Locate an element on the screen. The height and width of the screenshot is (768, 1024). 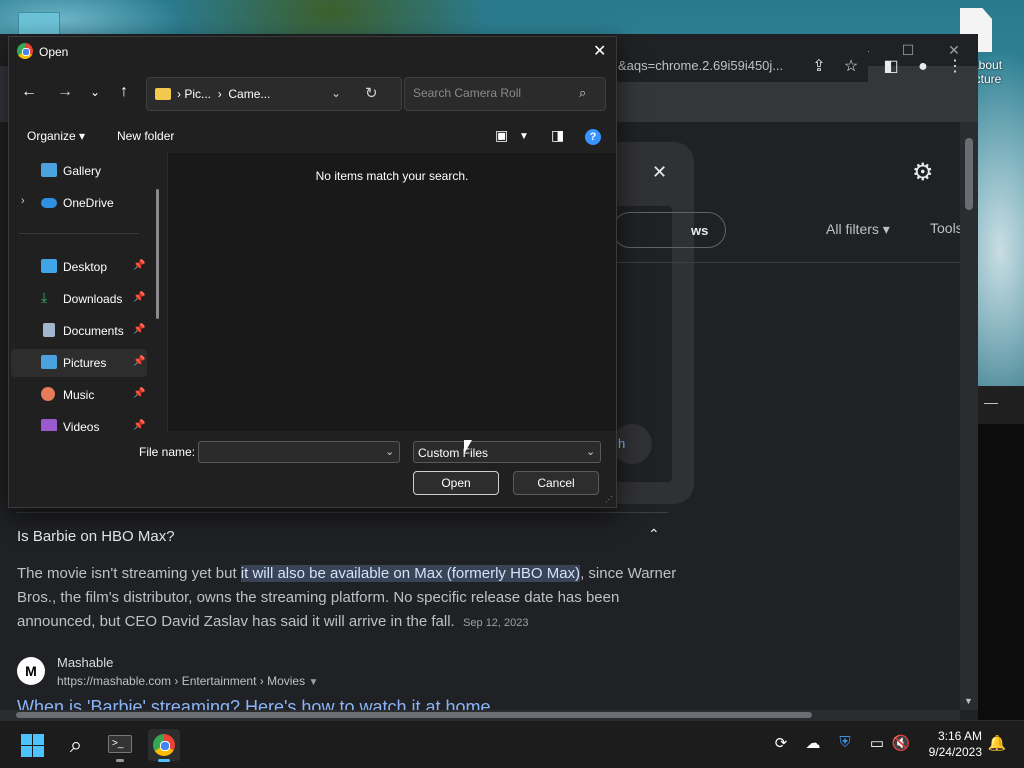
menu-icon: ⋮ is located at coordinates (955, 67).